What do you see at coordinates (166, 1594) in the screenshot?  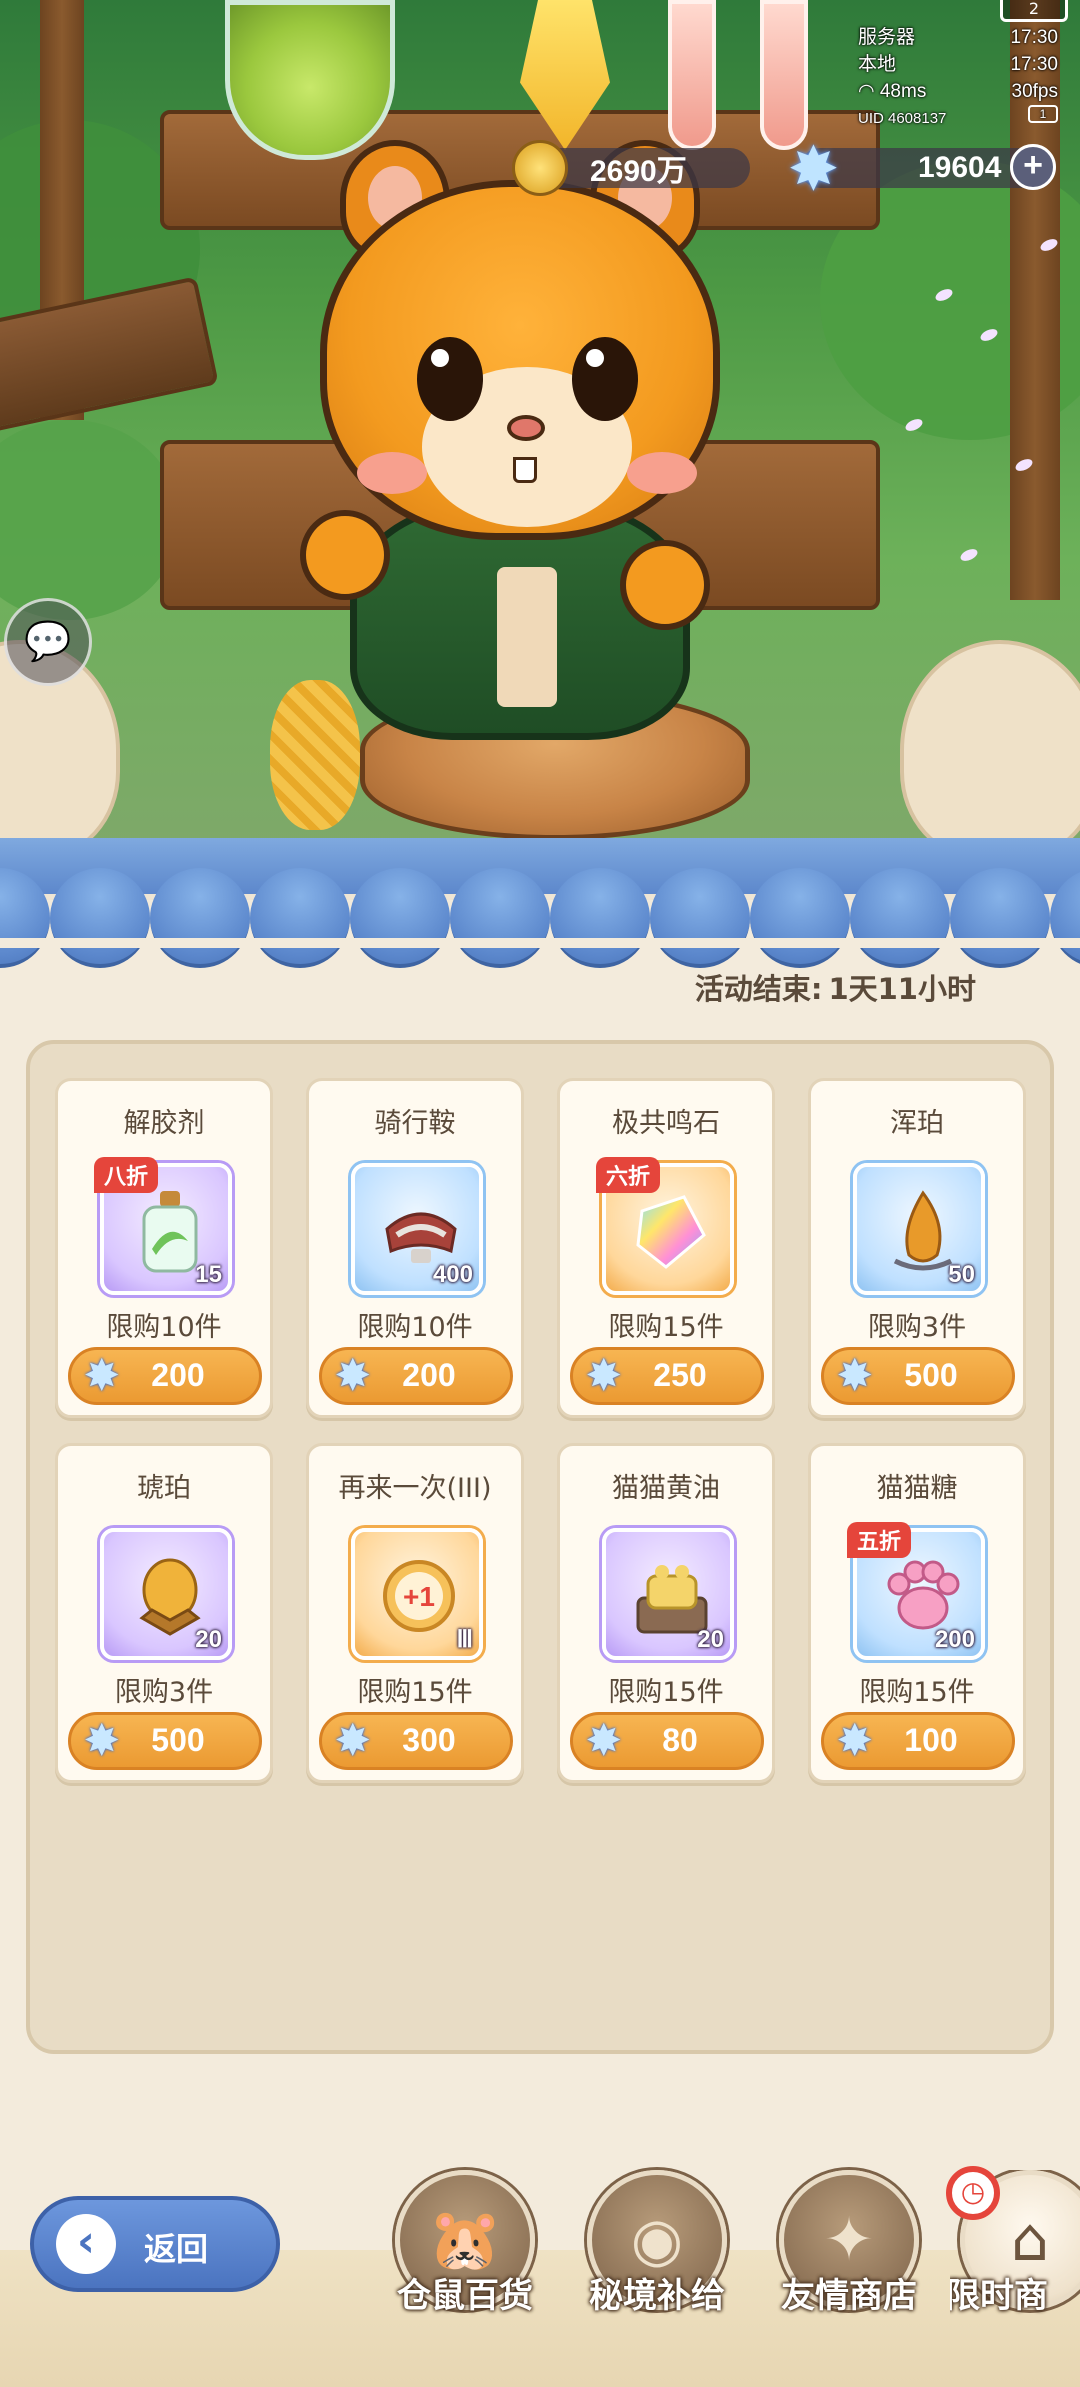 I see `amber-gem-icon: 20` at bounding box center [166, 1594].